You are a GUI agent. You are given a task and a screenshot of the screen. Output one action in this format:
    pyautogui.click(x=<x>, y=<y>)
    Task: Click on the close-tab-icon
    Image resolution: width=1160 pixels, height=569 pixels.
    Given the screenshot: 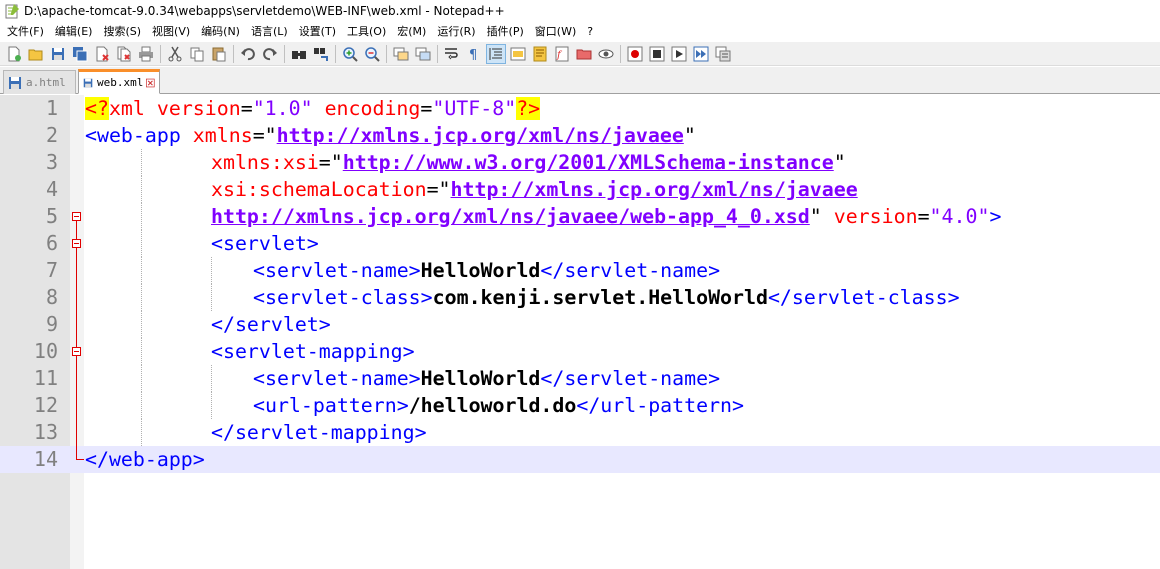 What is the action you would take?
    pyautogui.click(x=150, y=83)
    